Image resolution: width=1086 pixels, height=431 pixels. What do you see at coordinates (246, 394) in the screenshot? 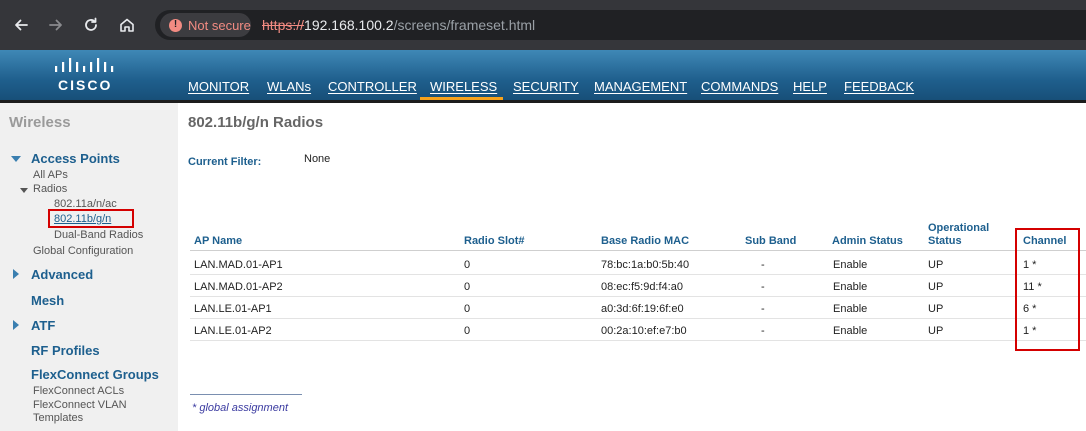
I see `footnote-divider` at bounding box center [246, 394].